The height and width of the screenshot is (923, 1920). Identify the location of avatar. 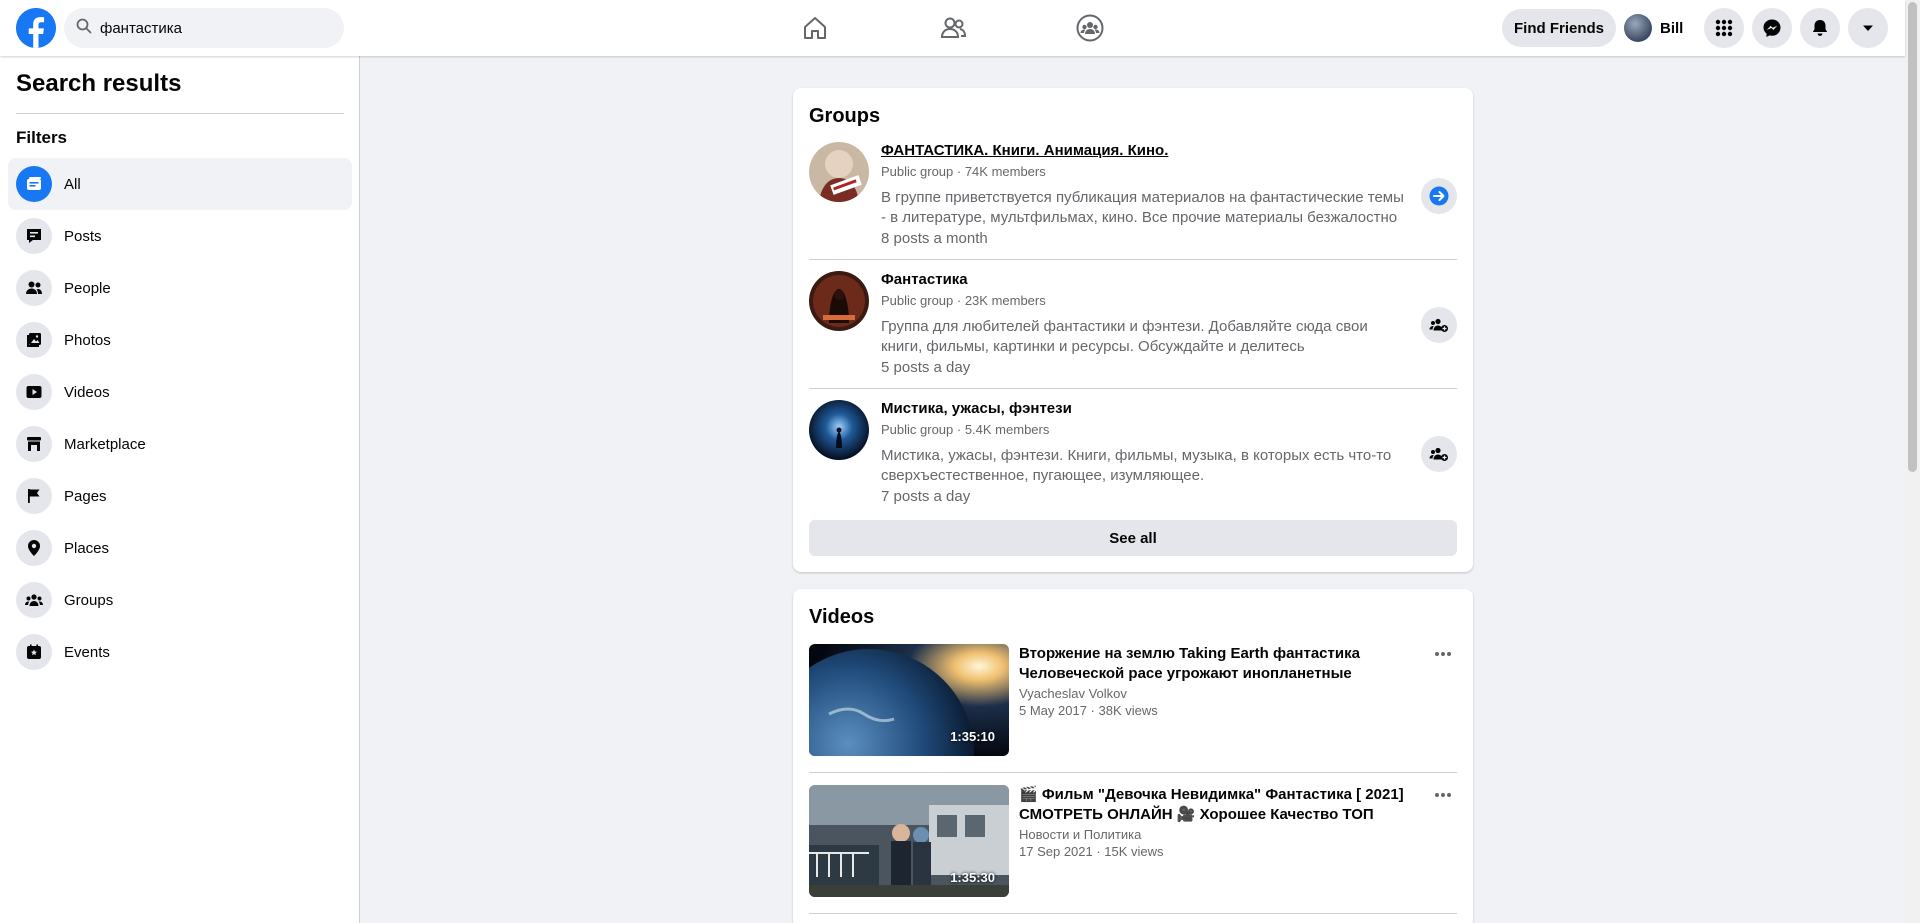
(1638, 28).